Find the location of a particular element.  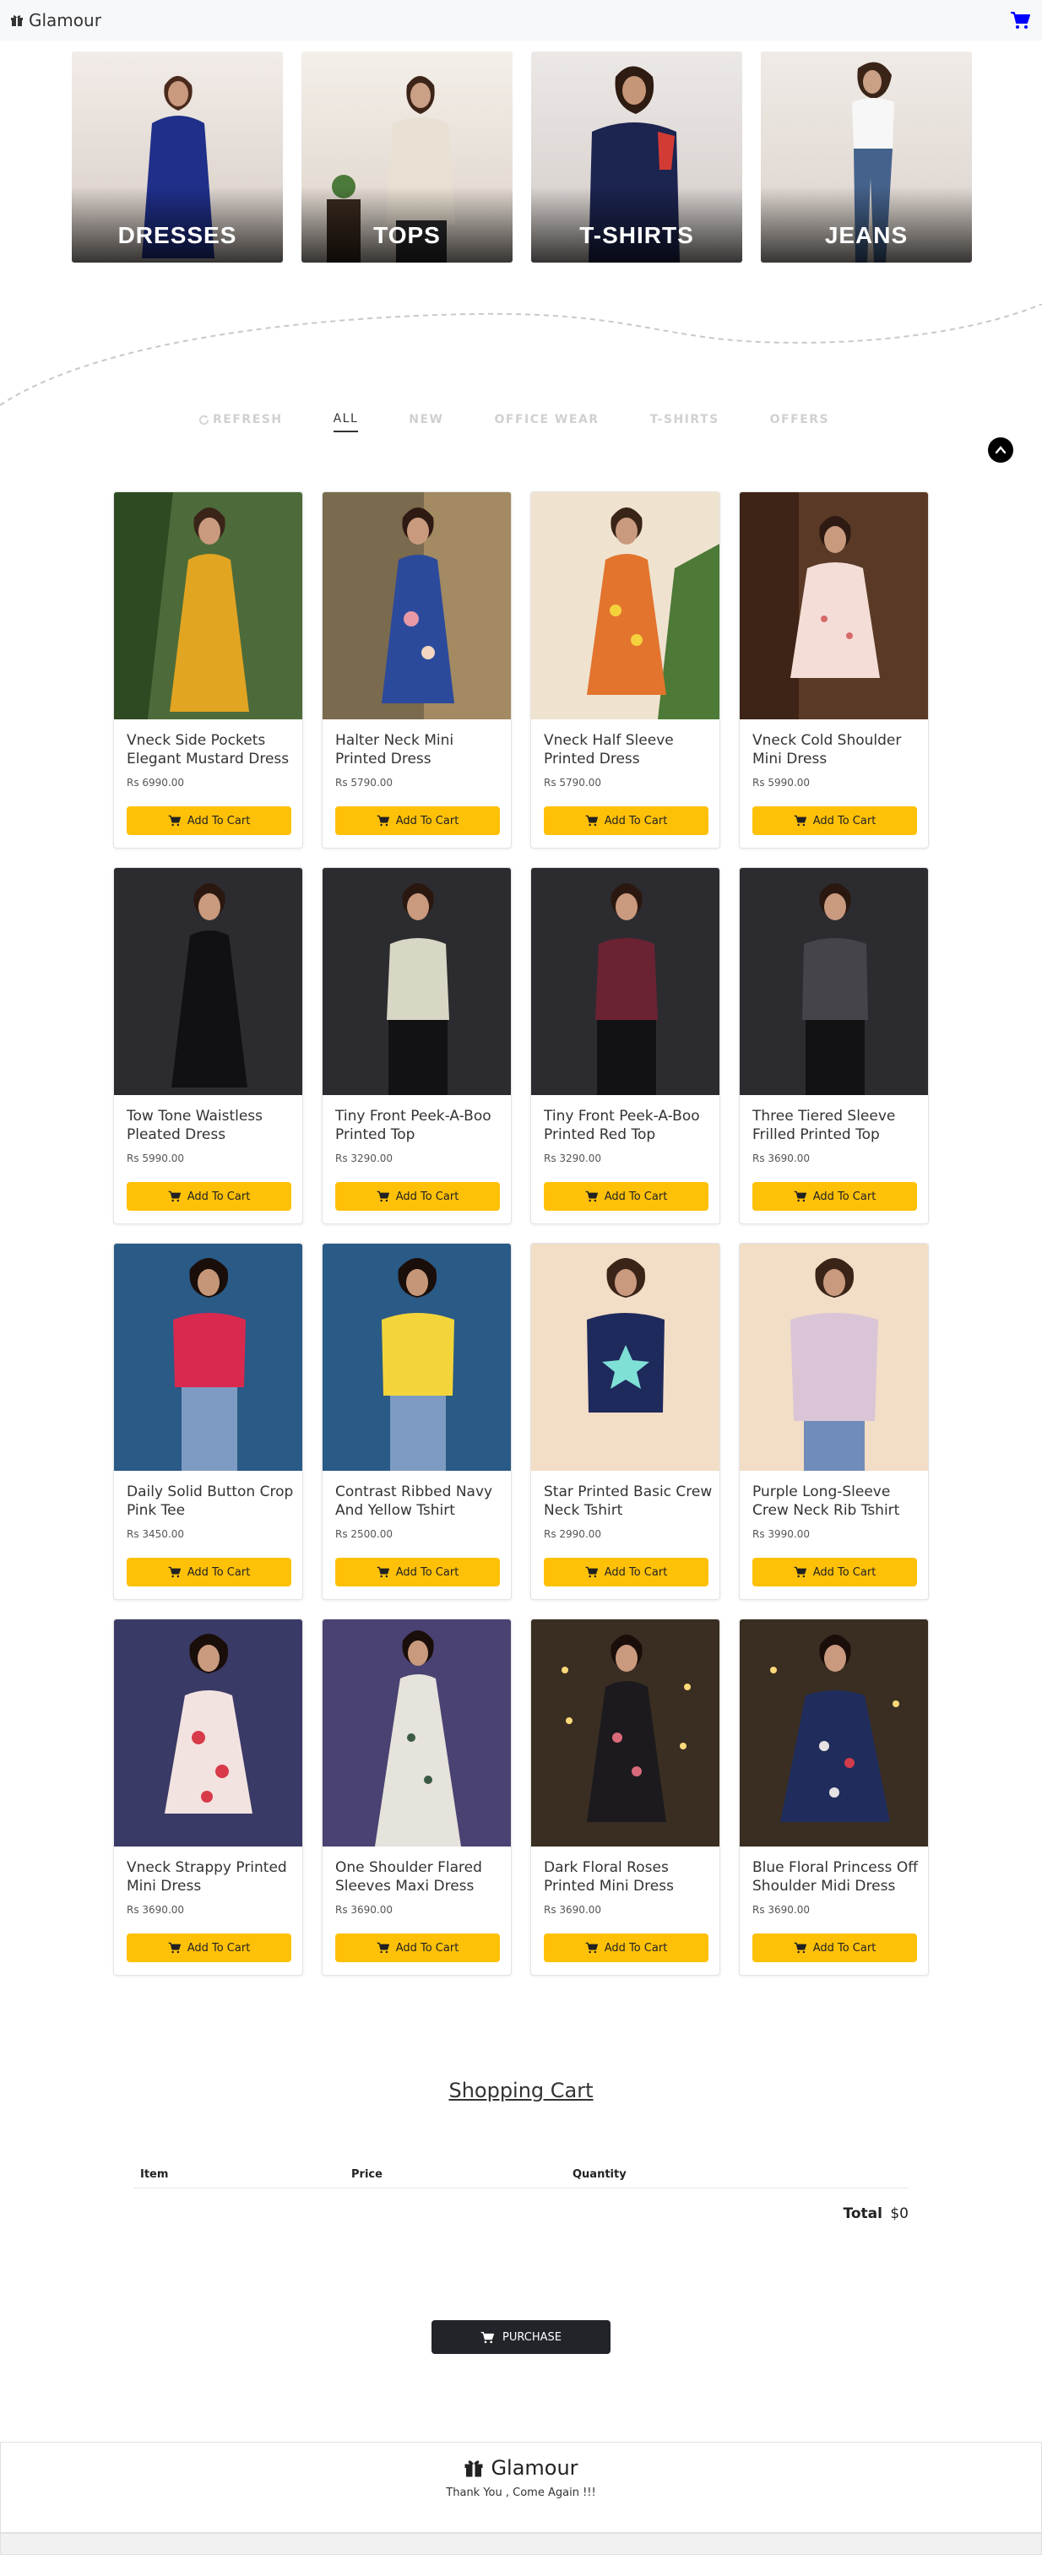

refresh-icon is located at coordinates (204, 420).